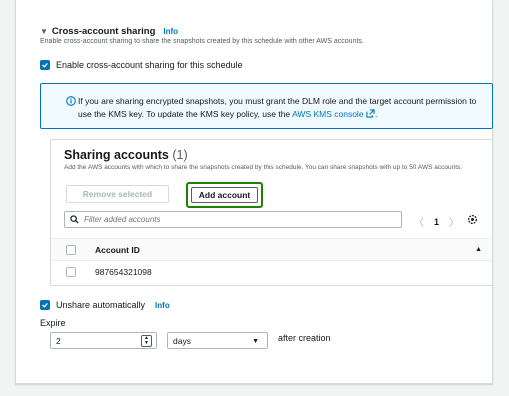 The height and width of the screenshot is (396, 509). Describe the element at coordinates (478, 249) in the screenshot. I see `sort-ascending-icon: ▲` at that location.